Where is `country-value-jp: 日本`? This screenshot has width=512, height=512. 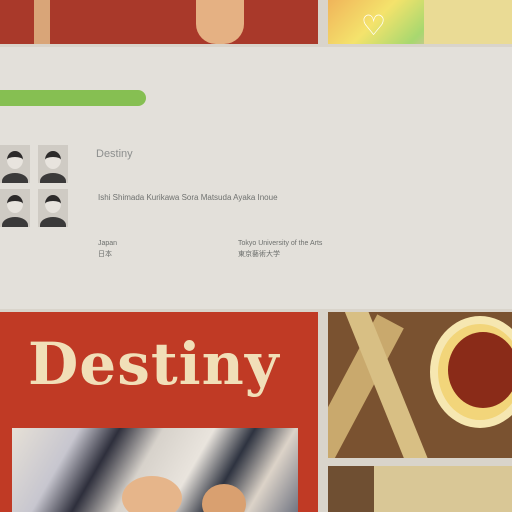 country-value-jp: 日本 is located at coordinates (105, 254).